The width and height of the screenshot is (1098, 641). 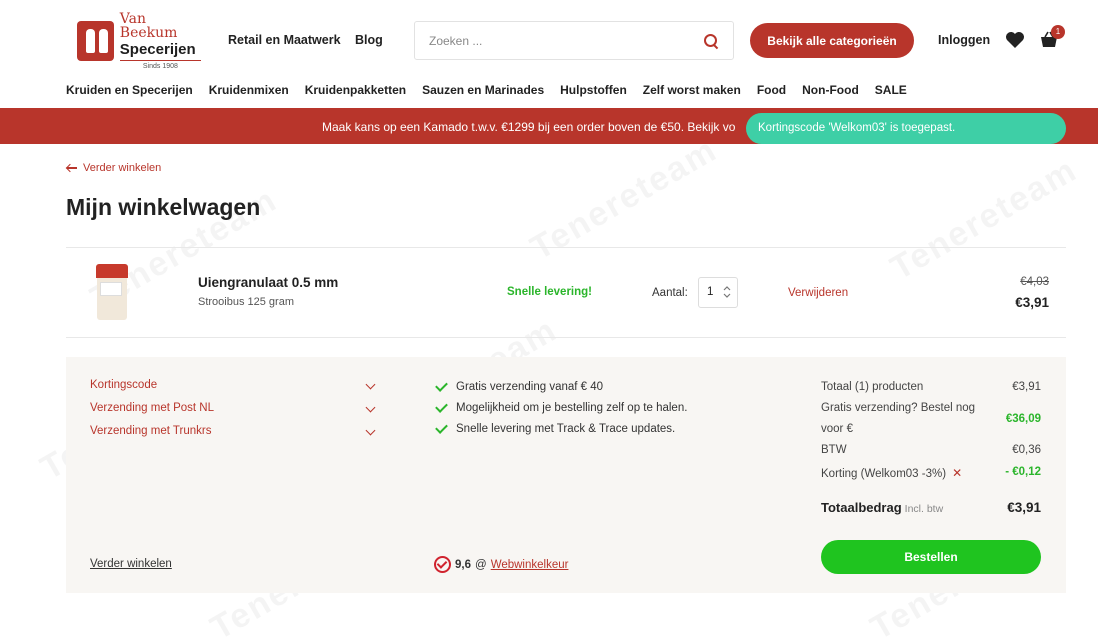 What do you see at coordinates (1023, 472) in the screenshot?
I see `discount-value: - €0,12` at bounding box center [1023, 472].